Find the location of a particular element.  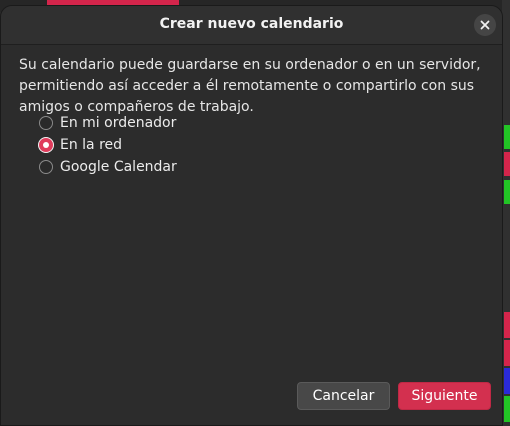

radio-option-local: En mi ordenador is located at coordinates (108, 123).